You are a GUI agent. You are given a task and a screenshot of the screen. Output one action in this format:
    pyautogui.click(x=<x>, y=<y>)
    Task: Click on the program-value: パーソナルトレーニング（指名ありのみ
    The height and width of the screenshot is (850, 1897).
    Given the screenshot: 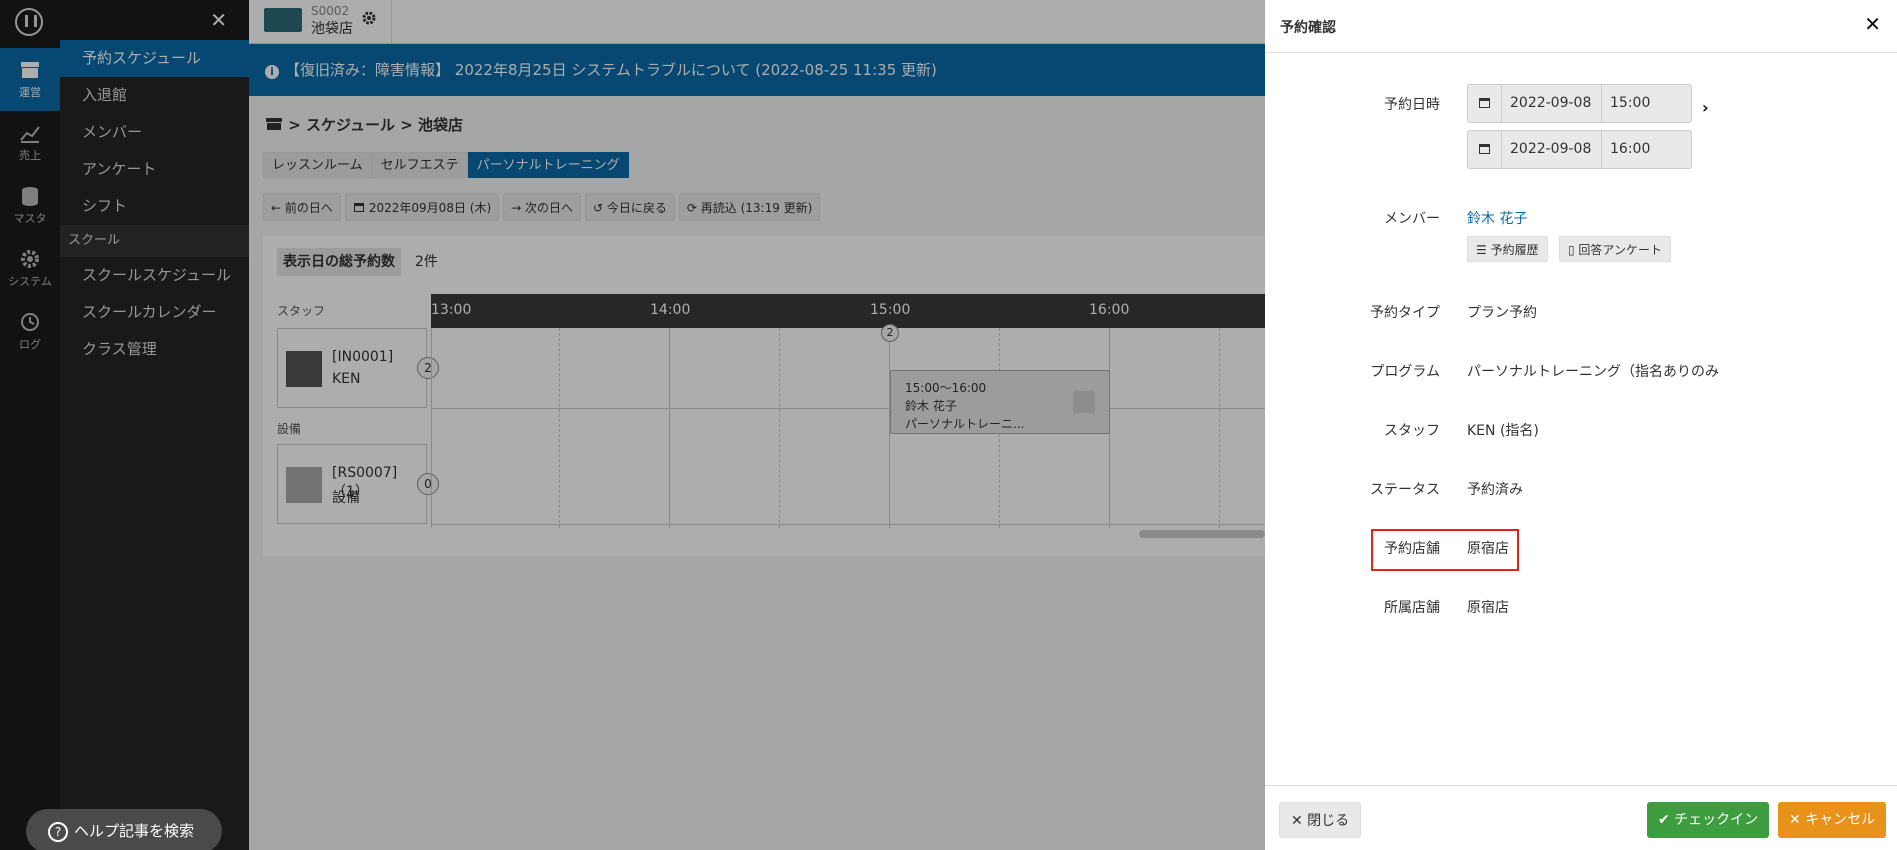 What is the action you would take?
    pyautogui.click(x=1593, y=372)
    